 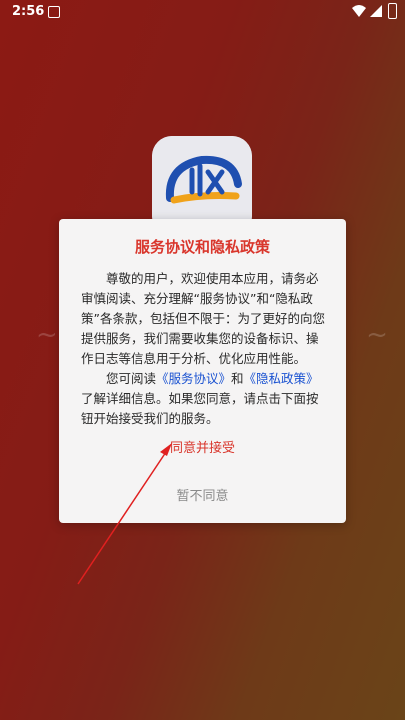 What do you see at coordinates (202, 494) in the screenshot?
I see `disagree-button: 暂不同意` at bounding box center [202, 494].